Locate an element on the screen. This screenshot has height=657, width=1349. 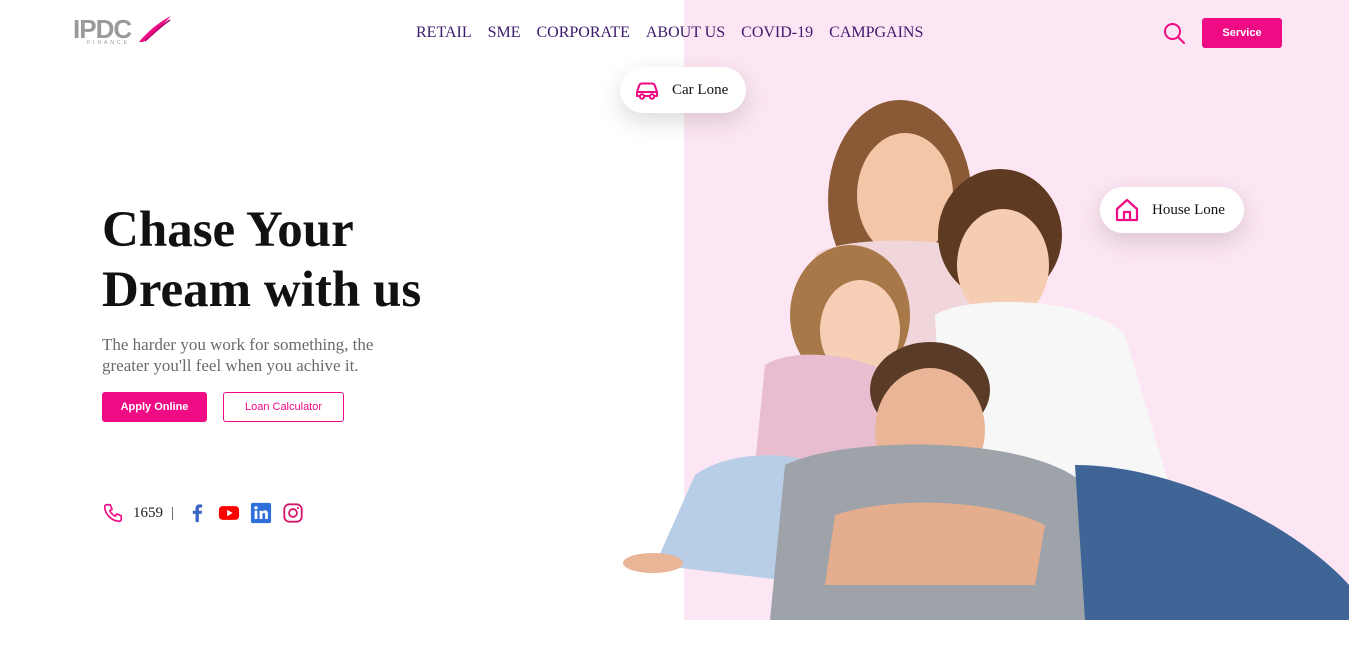
nav-about-us: ABOUT US is located at coordinates (685, 33).